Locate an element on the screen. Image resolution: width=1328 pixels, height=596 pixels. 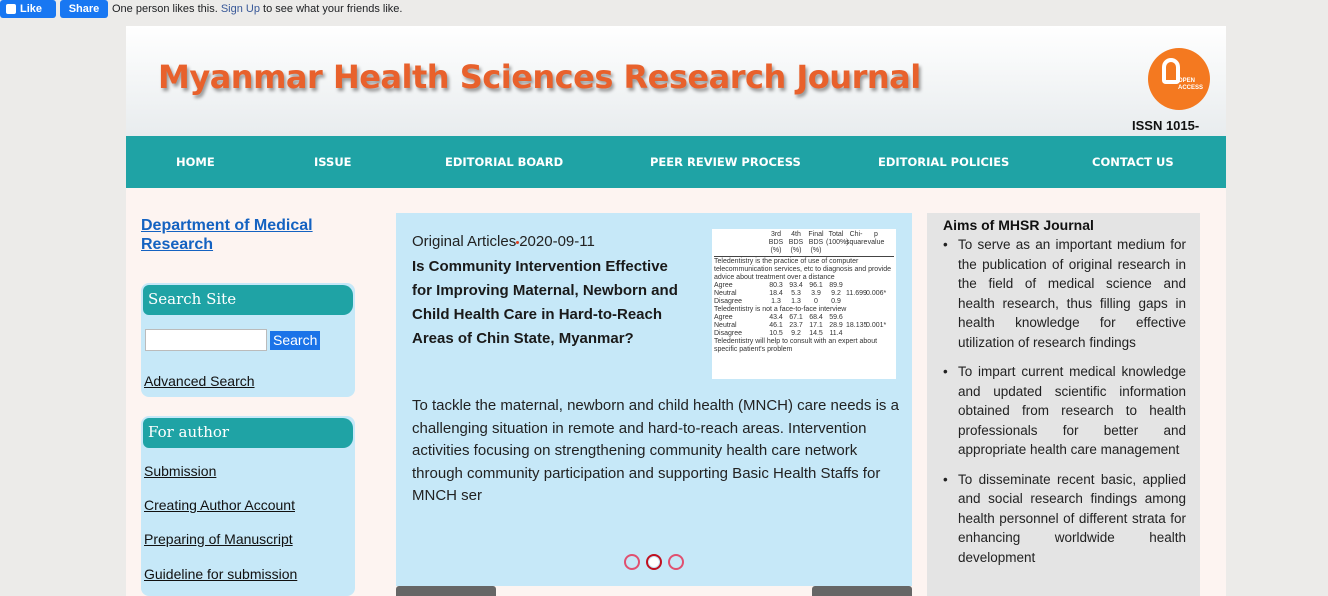
nav-editorial-policies: EDITORIAL POLICIES is located at coordinates (943, 162).